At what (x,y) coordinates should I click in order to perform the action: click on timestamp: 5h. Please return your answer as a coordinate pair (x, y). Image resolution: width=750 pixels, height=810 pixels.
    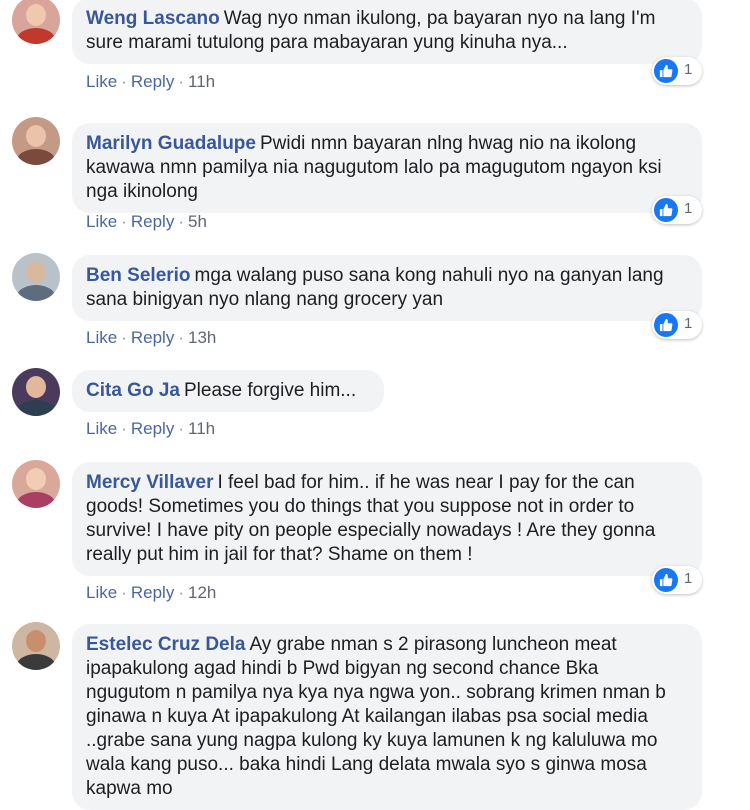
    Looking at the image, I should click on (197, 221).